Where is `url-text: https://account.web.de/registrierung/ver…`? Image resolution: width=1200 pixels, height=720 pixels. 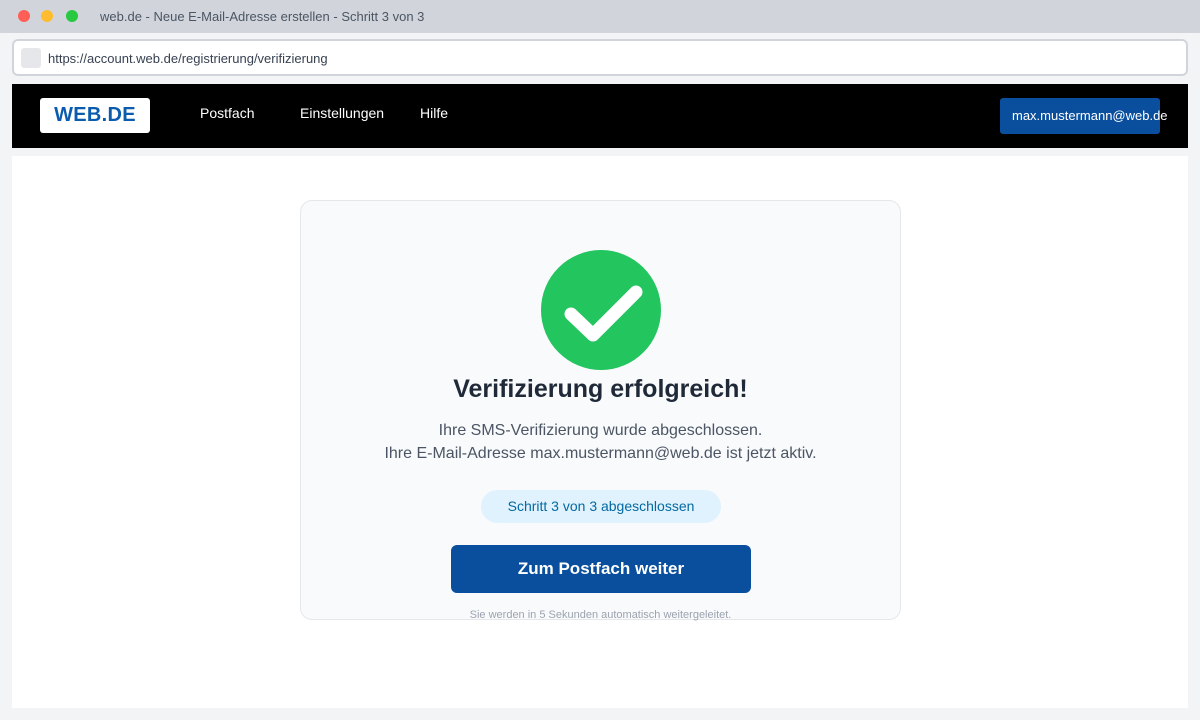 url-text: https://account.web.de/registrierung/ver… is located at coordinates (188, 58).